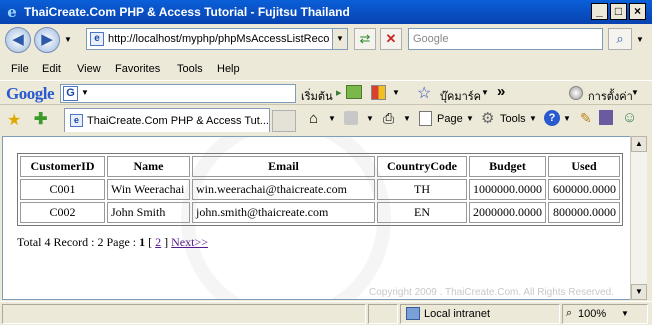 Image resolution: width=652 pixels, height=325 pixels. I want to click on star-icon: ☆, so click(424, 93).